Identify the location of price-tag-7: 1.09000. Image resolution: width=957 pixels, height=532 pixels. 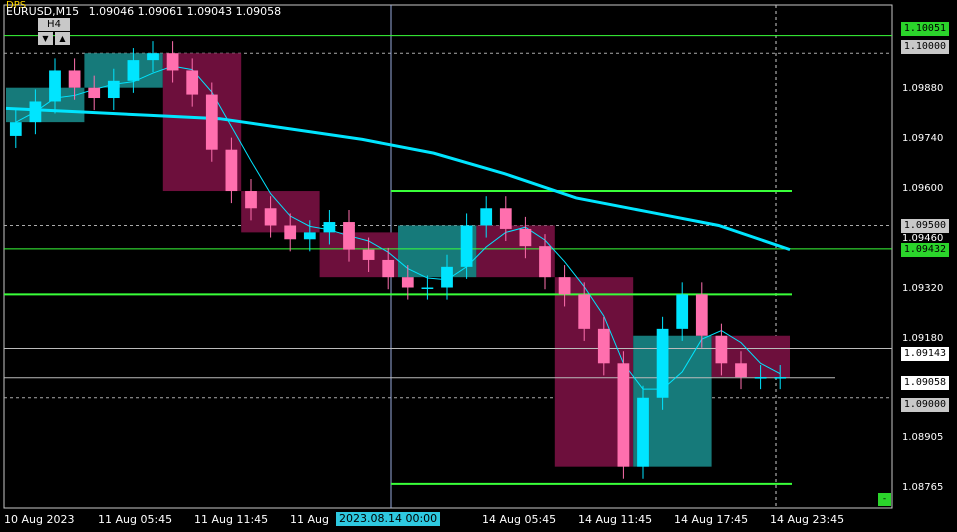
(924, 405).